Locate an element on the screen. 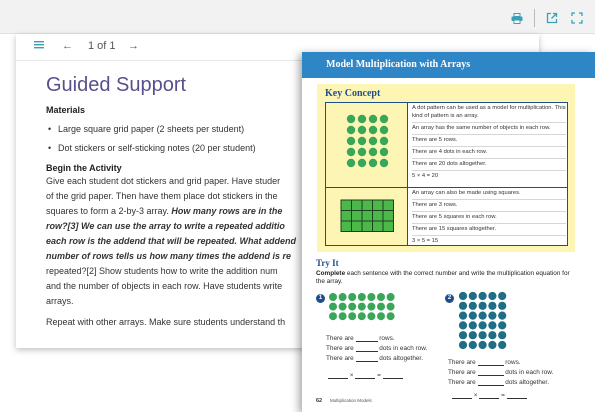 The height and width of the screenshot is (412, 595). question-2-dot-array is located at coordinates (482, 320).